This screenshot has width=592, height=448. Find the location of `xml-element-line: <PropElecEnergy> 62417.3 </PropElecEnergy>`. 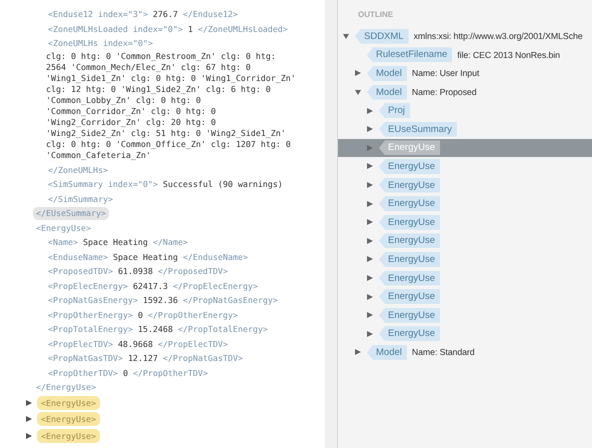

xml-element-line: <PropElecEnergy> 62417.3 </PropElecEnergy> is located at coordinates (153, 286).